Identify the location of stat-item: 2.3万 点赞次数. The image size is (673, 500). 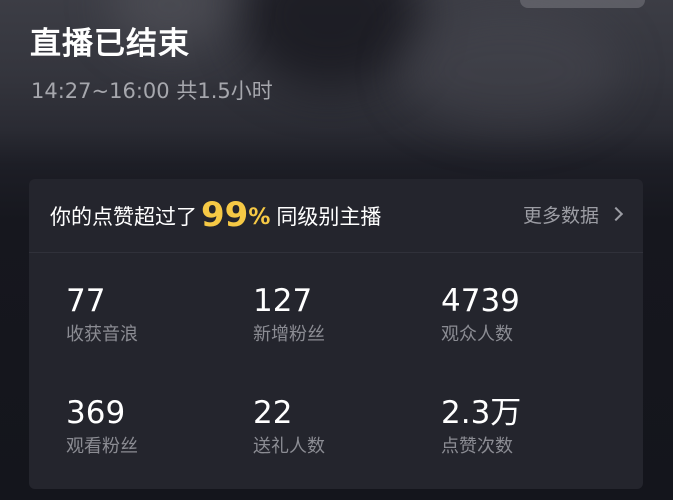
(481, 427).